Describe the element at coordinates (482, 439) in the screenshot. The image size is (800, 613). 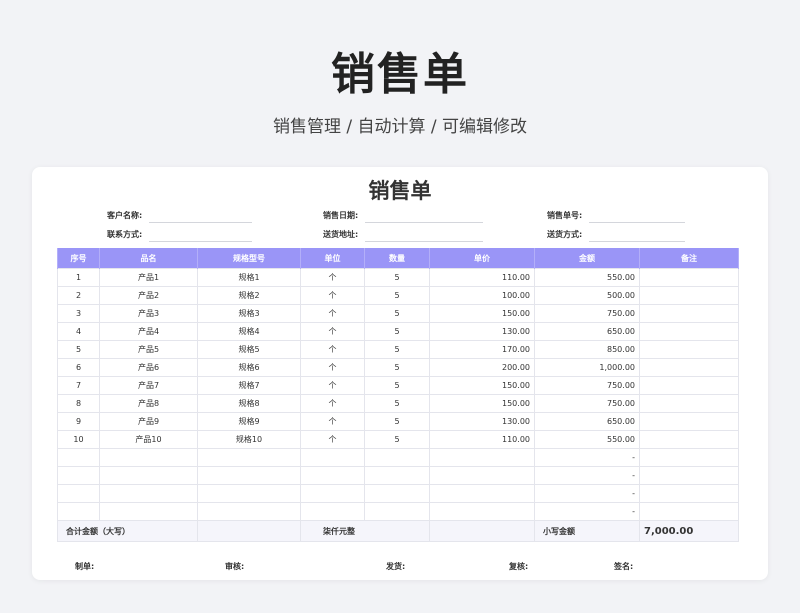
I see `cell-price: 110.00` at that location.